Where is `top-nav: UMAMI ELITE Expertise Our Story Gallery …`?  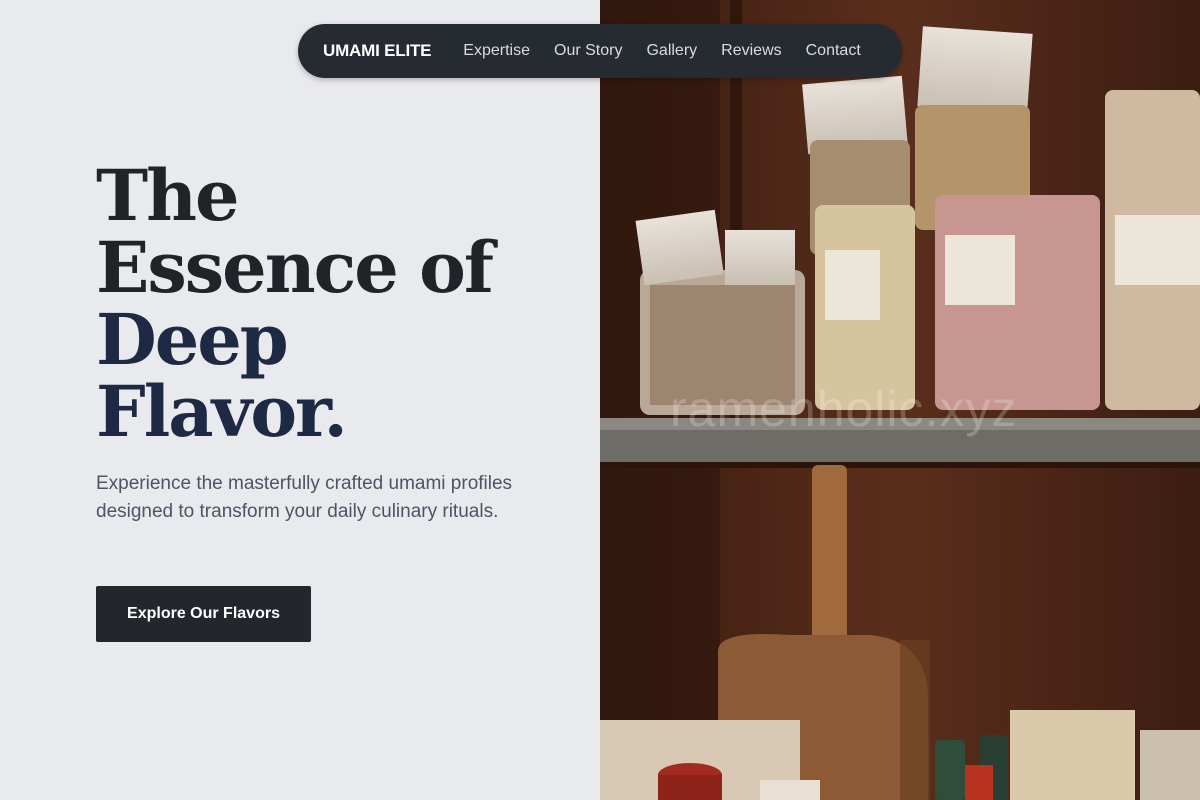 top-nav: UMAMI ELITE Expertise Our Story Gallery … is located at coordinates (600, 51).